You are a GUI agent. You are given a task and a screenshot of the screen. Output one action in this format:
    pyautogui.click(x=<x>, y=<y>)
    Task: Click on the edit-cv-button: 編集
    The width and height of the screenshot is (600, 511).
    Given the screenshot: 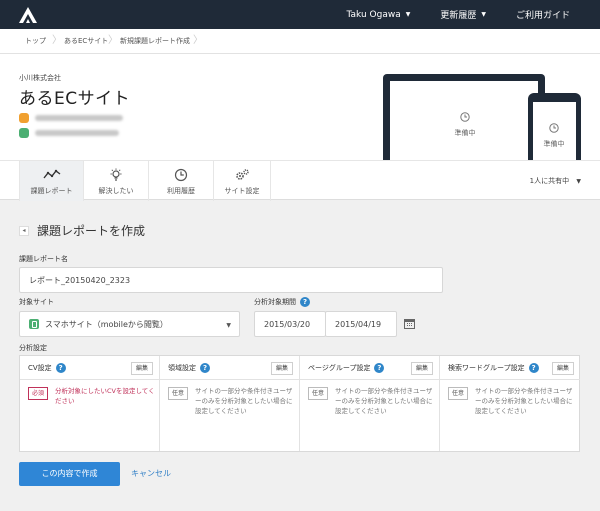 What is the action you would take?
    pyautogui.click(x=142, y=368)
    